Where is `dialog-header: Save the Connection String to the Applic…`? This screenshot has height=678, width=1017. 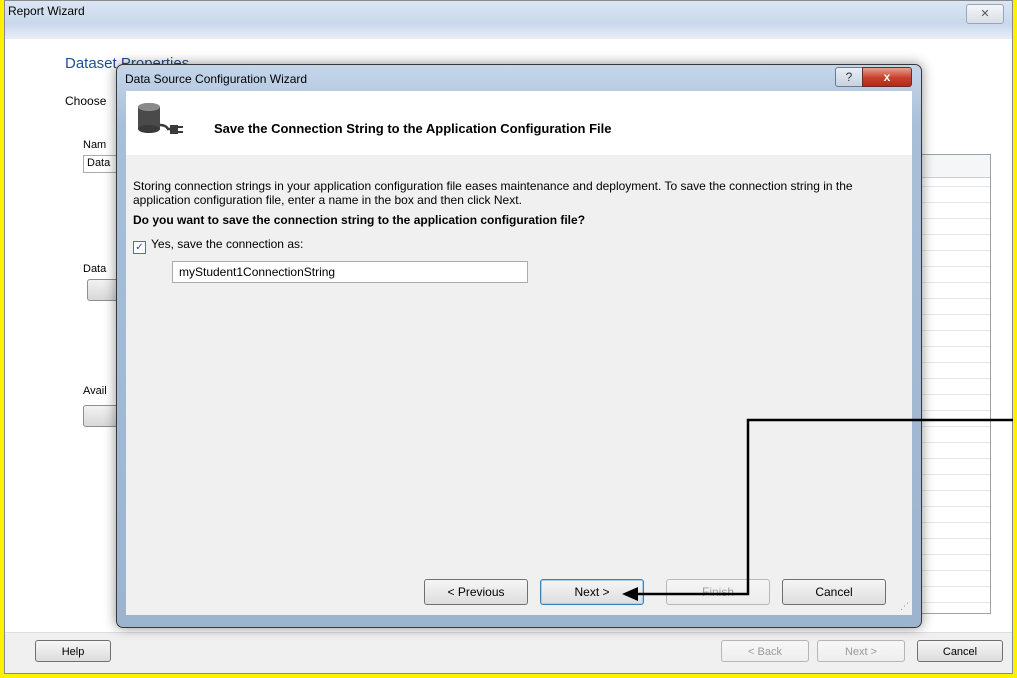
dialog-header: Save the Connection String to the Applic… is located at coordinates (519, 123).